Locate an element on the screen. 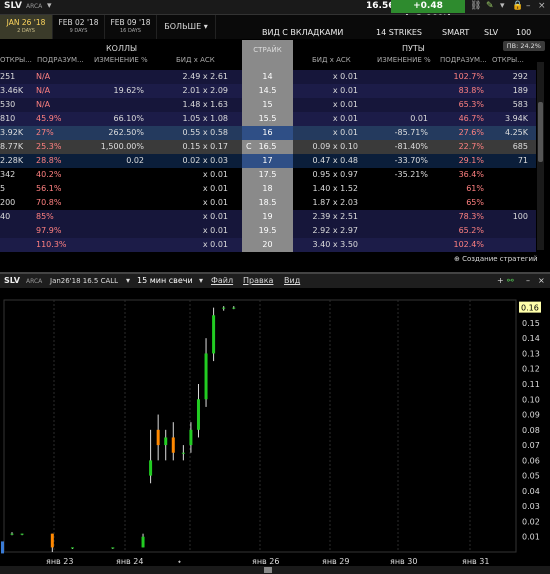  edit-icon: ✎ is located at coordinates (490, 6).